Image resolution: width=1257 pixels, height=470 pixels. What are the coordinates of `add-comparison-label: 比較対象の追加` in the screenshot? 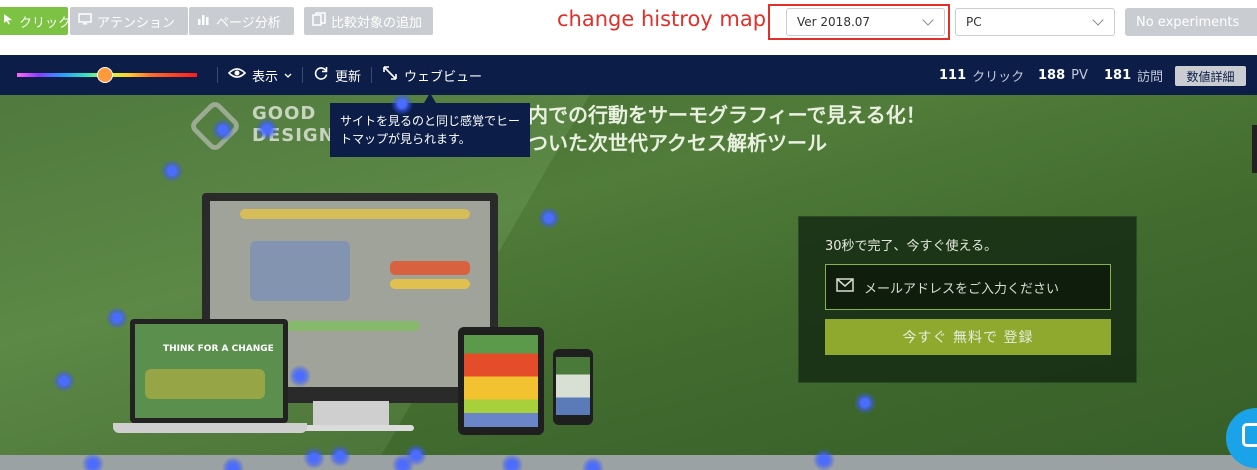 It's located at (377, 23).